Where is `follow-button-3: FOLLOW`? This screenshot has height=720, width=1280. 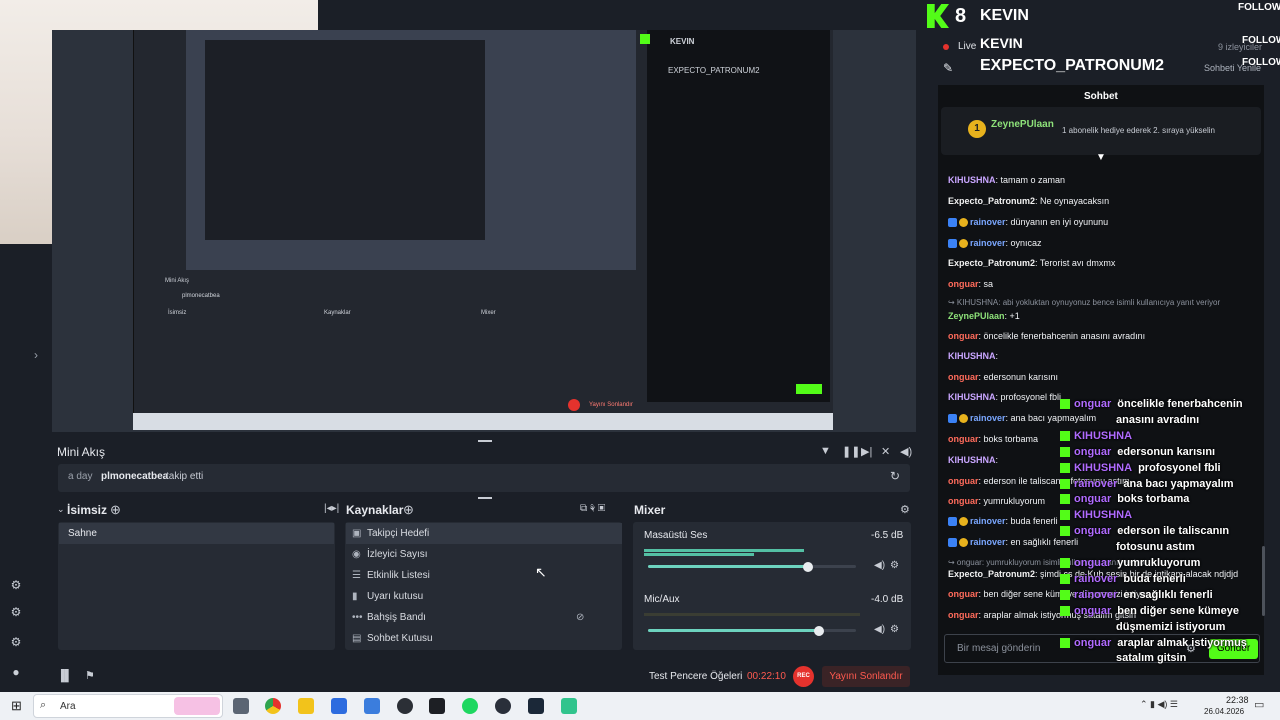 follow-button-3: FOLLOW is located at coordinates (1261, 62).